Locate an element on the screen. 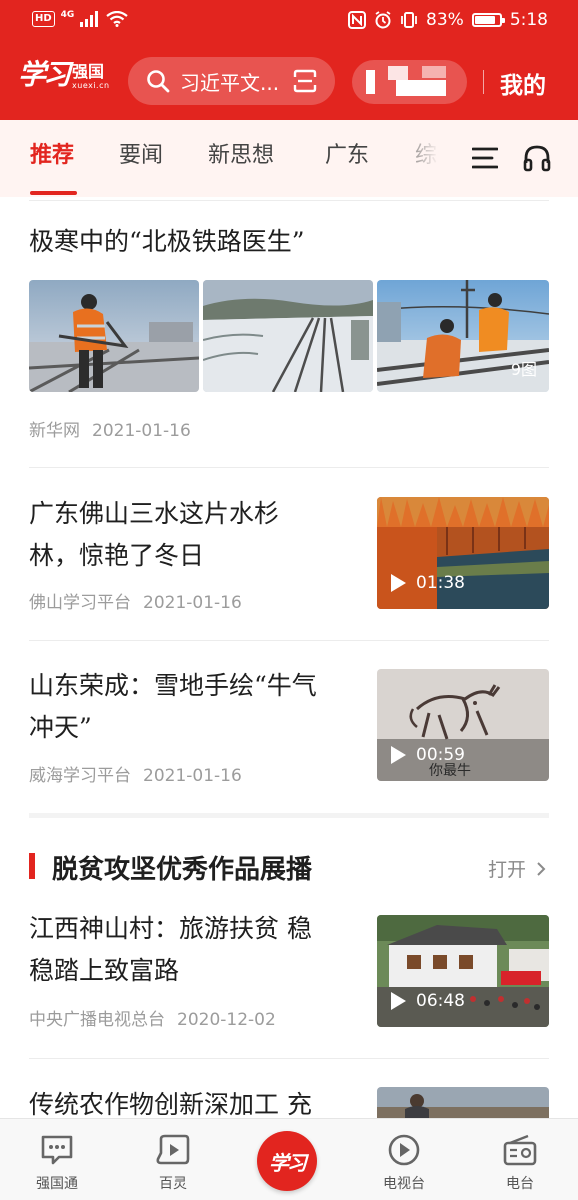 This screenshot has width=578, height=1200. status-right: 83% 5:18 is located at coordinates (448, 20).